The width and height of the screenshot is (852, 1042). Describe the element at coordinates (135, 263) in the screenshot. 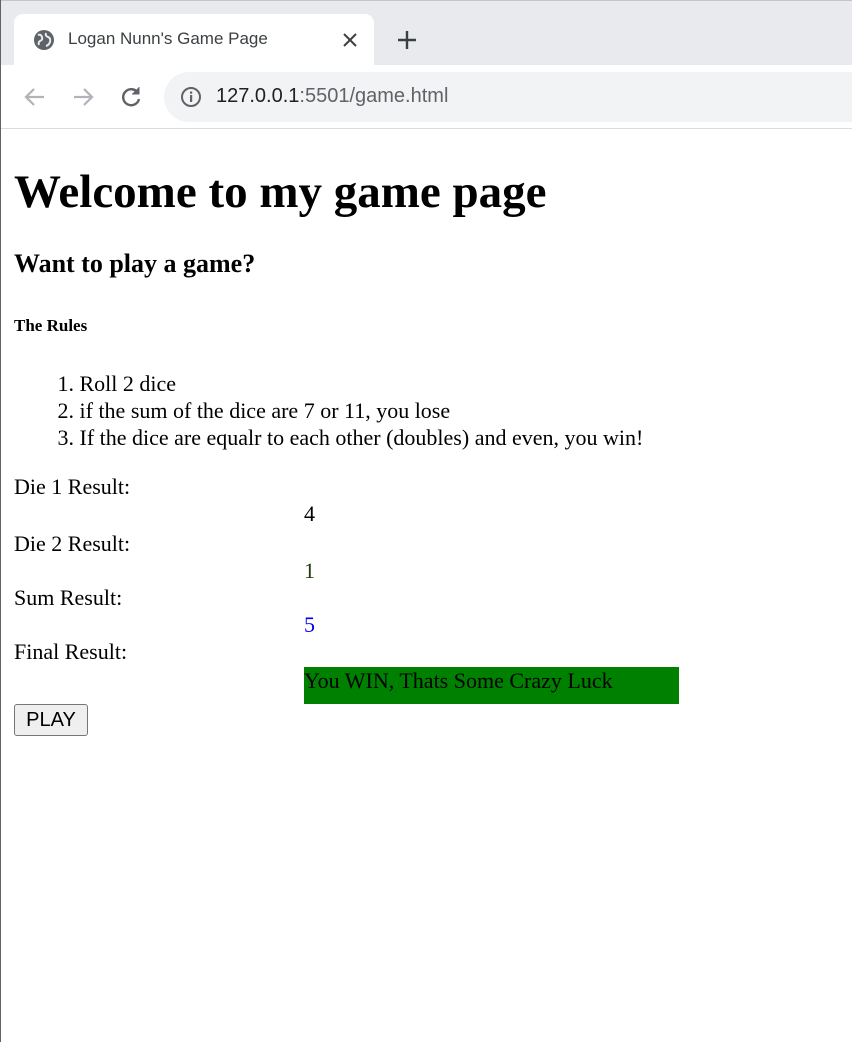

I see `page-subtitle: Want to play a game?` at that location.